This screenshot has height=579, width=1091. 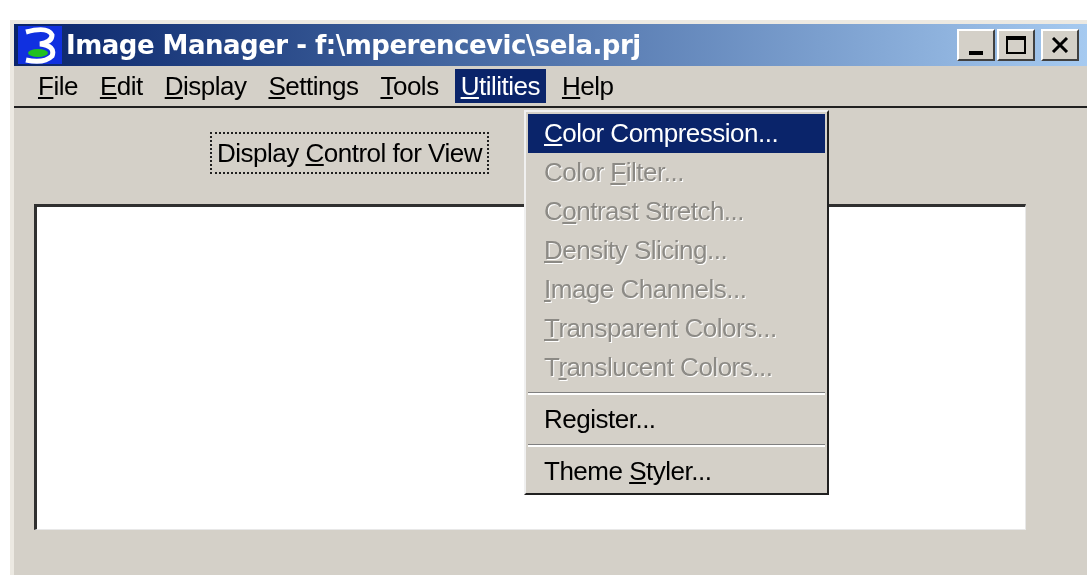 I want to click on menu-item: Edit, so click(x=121, y=86).